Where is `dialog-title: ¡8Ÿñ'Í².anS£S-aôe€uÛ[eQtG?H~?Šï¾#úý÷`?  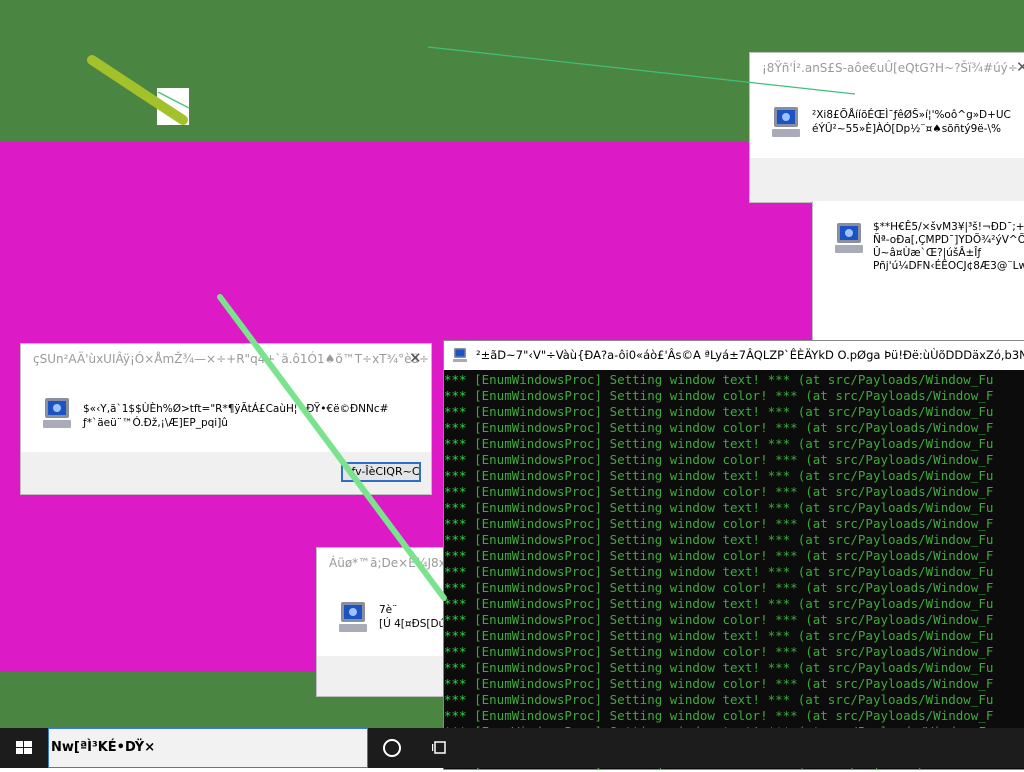 dialog-title: ¡8Ÿñ'Í².anS£S-aôe€uÛ[eQtG?H~?Šï¾#úý÷ is located at coordinates (890, 68).